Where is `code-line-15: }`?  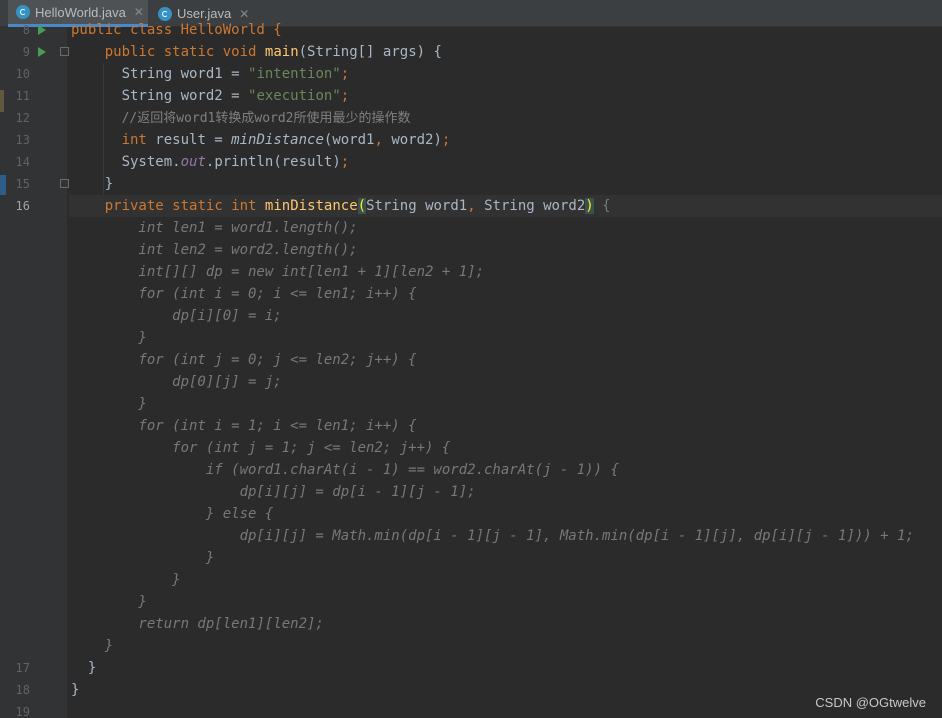 code-line-15: } is located at coordinates (109, 184).